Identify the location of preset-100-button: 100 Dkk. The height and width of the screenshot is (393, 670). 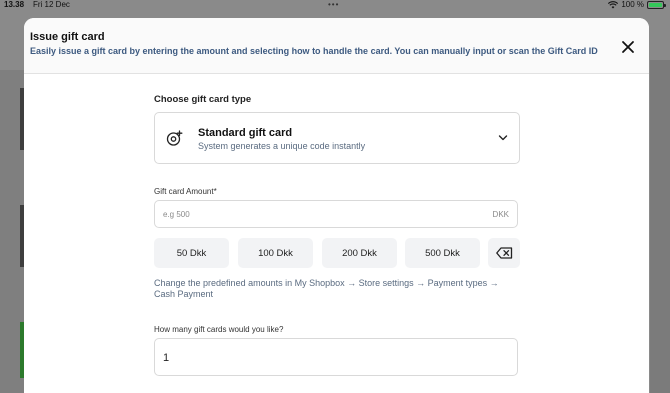
(275, 253).